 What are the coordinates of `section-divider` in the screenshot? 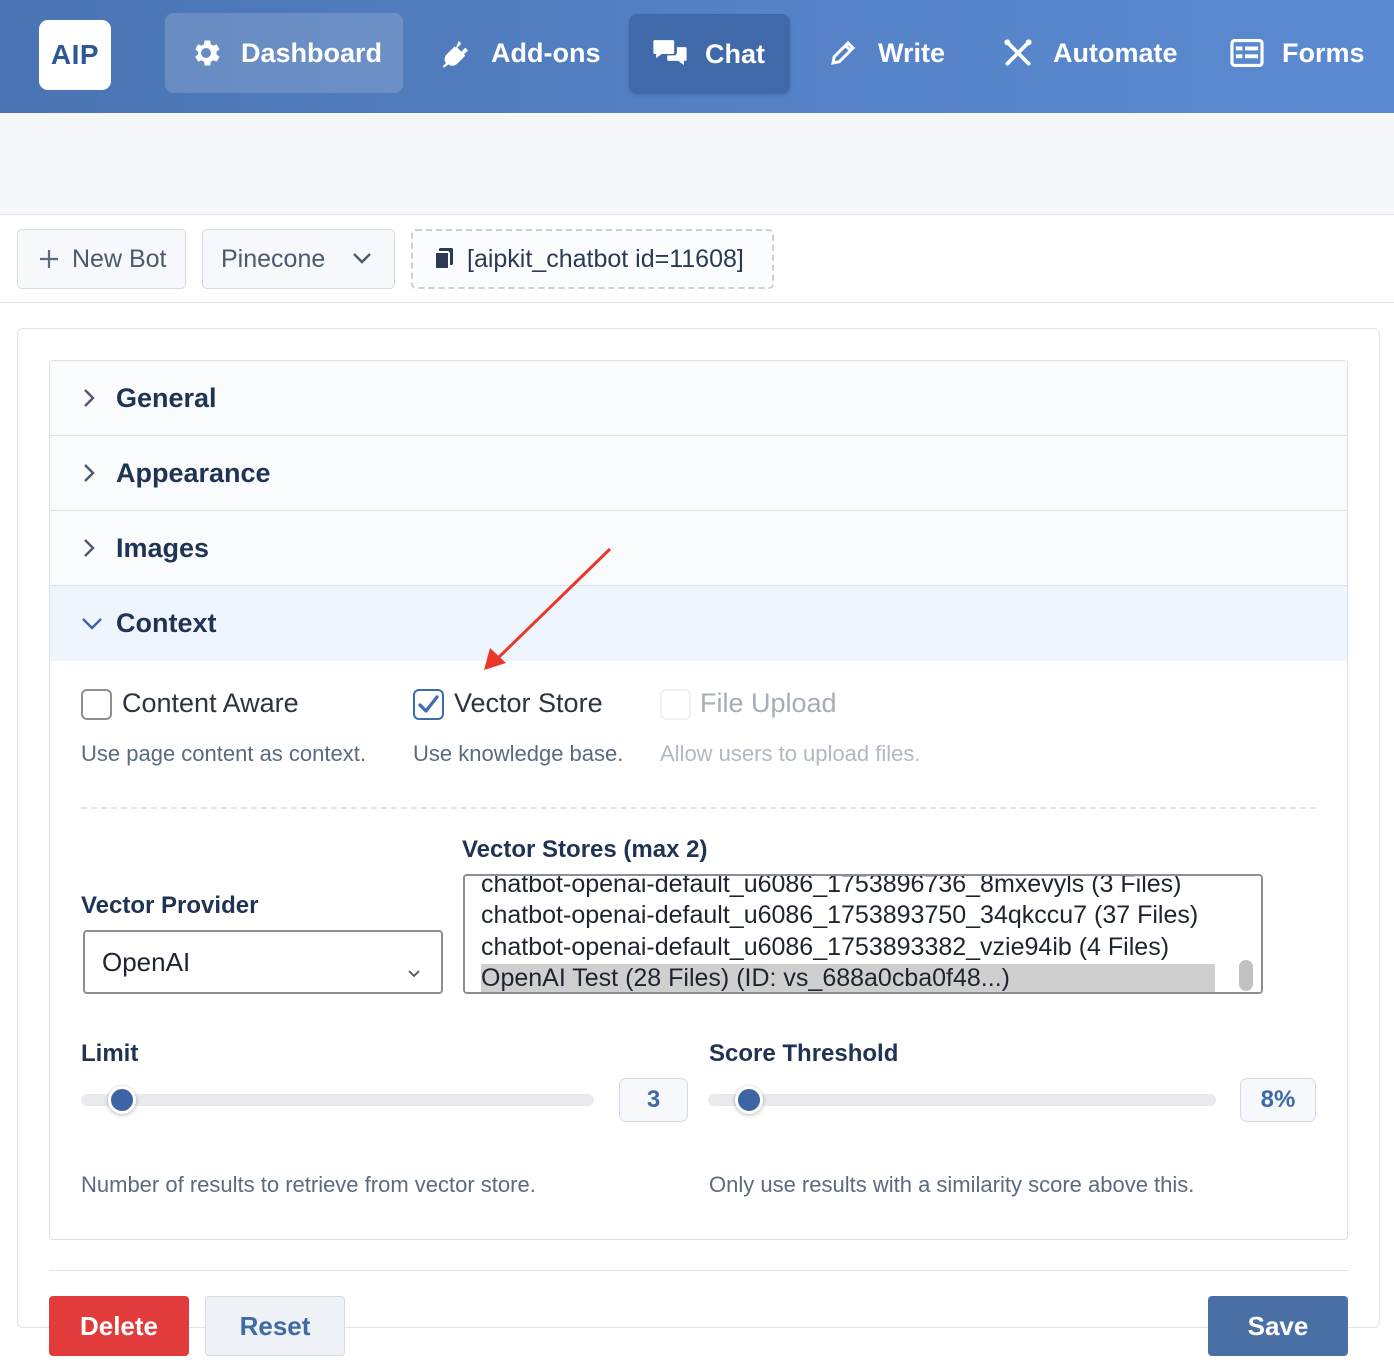 It's located at (698, 808).